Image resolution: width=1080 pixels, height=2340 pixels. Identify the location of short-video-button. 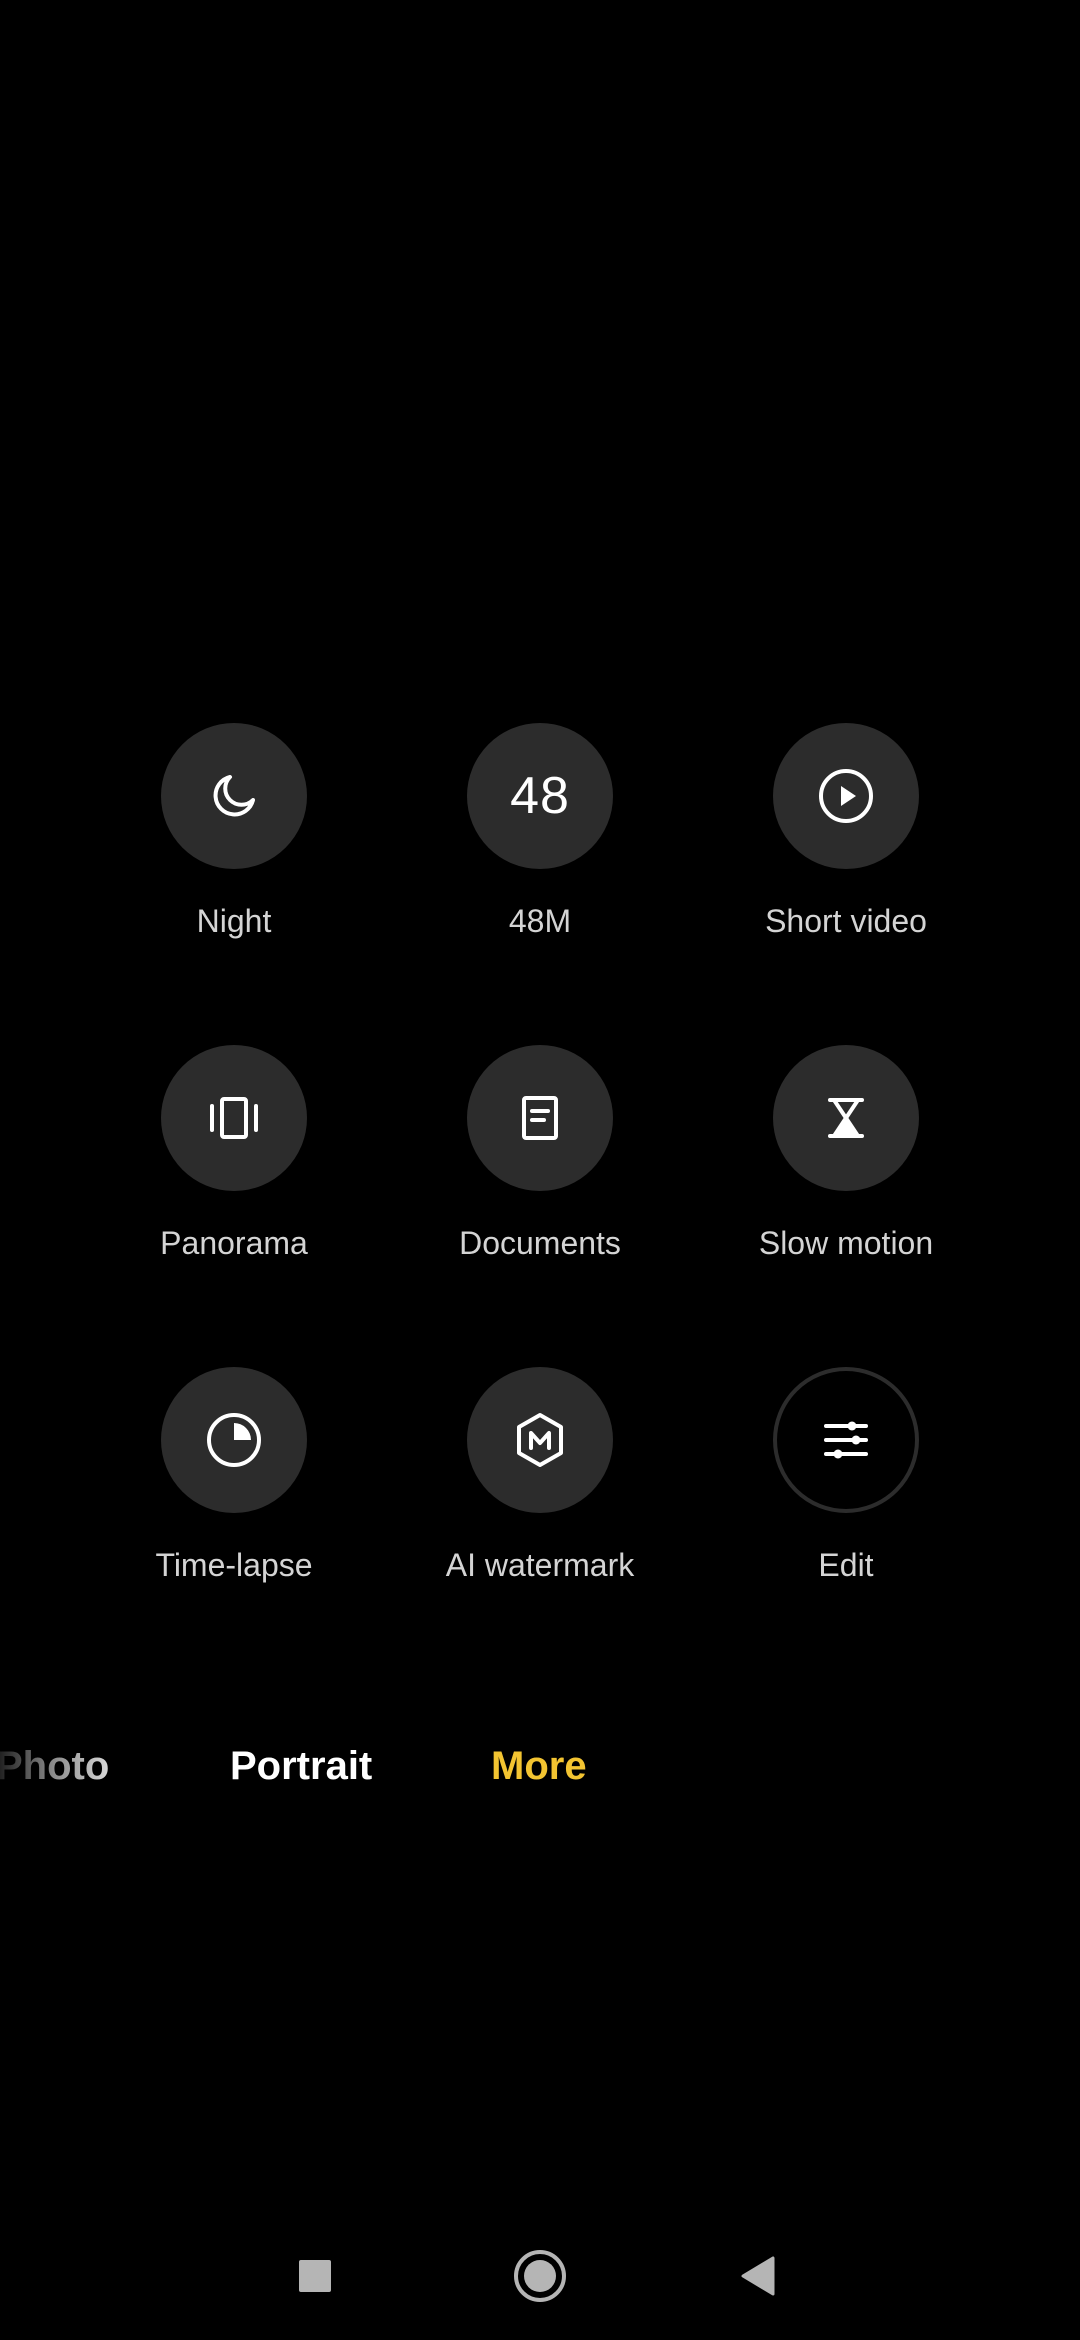
(846, 796).